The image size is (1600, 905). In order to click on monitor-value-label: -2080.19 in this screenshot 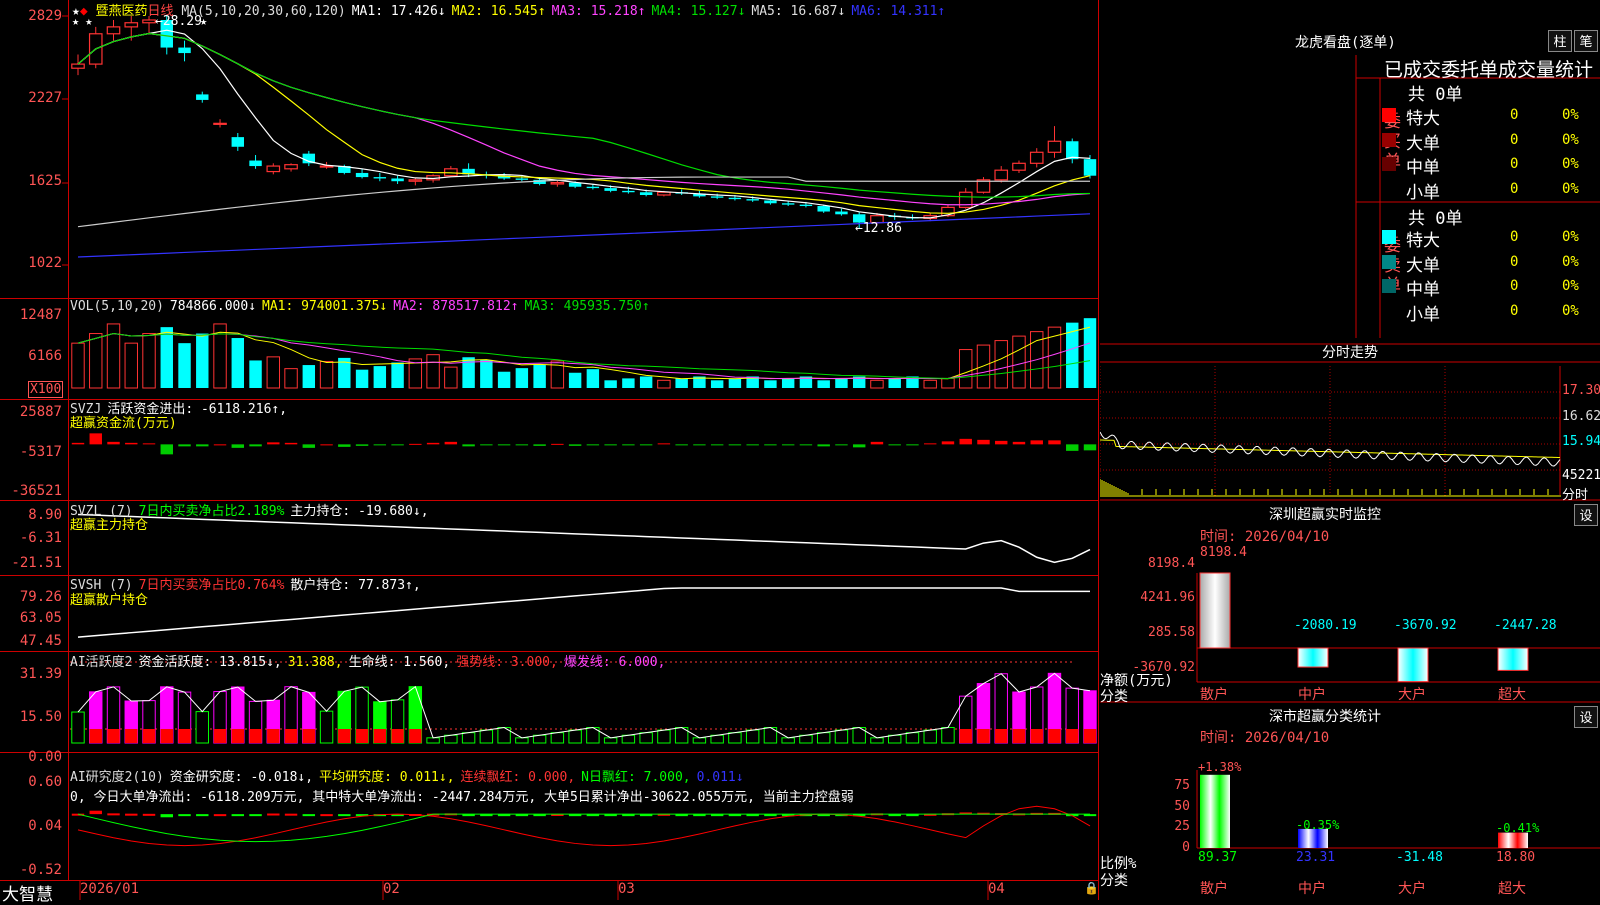, I will do `click(1325, 625)`.